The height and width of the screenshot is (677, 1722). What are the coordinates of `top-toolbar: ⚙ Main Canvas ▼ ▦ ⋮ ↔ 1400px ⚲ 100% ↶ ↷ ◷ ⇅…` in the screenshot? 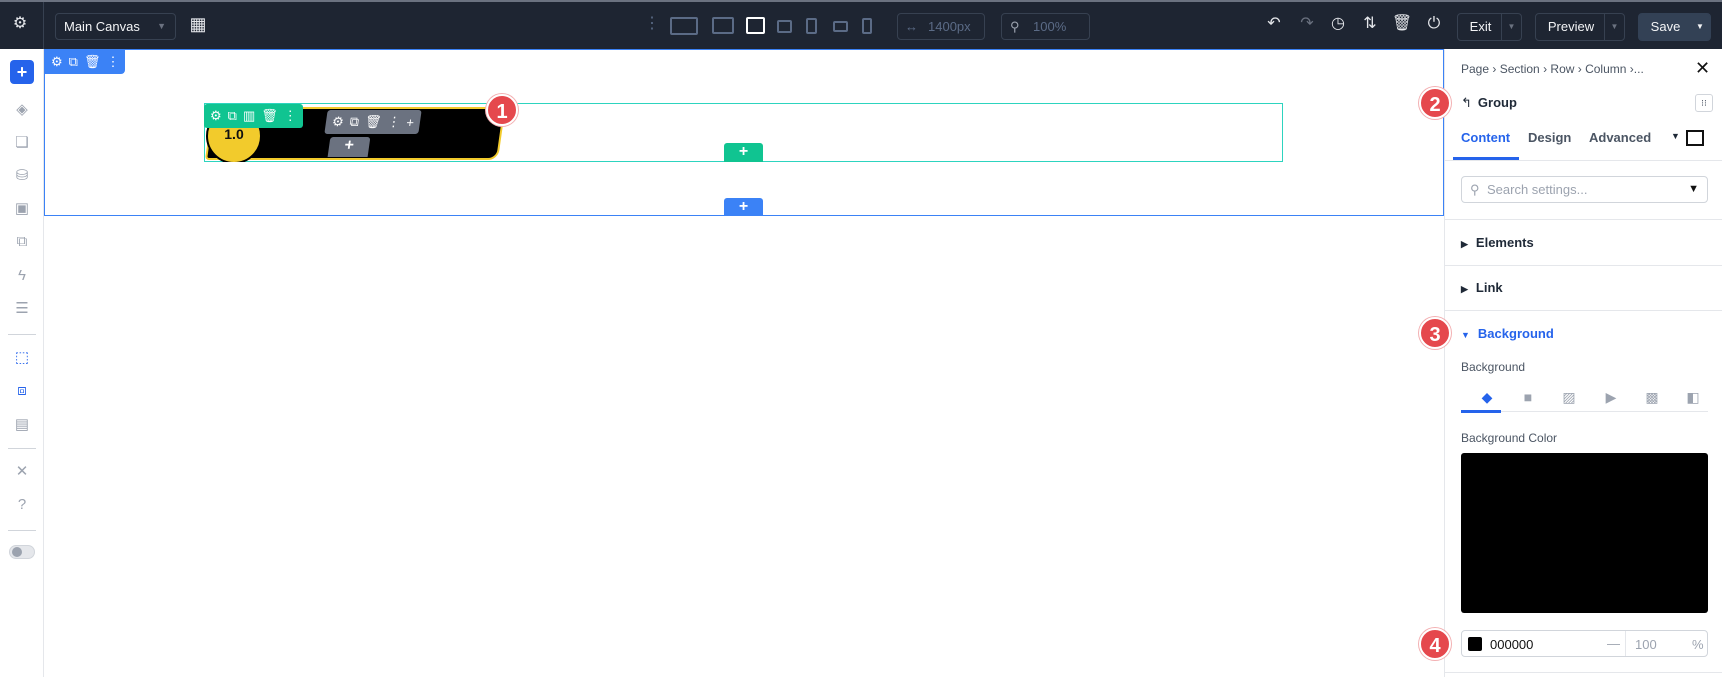 It's located at (861, 24).